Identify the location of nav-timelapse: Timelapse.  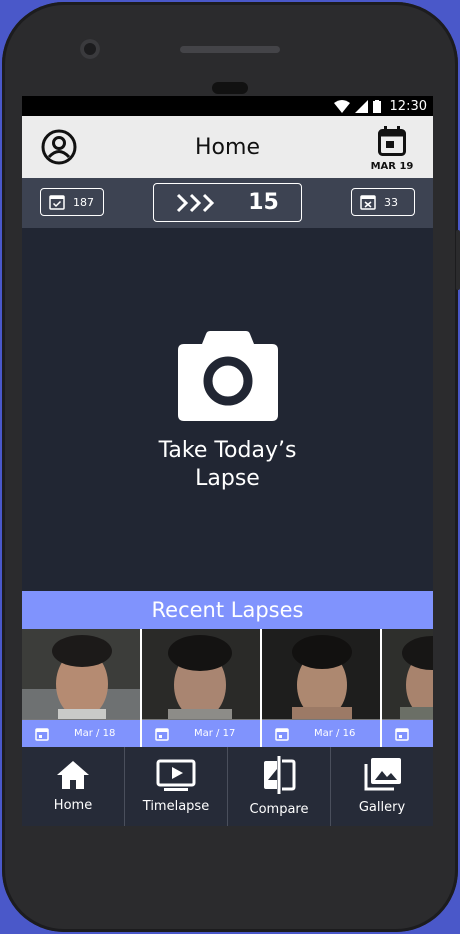
(176, 786).